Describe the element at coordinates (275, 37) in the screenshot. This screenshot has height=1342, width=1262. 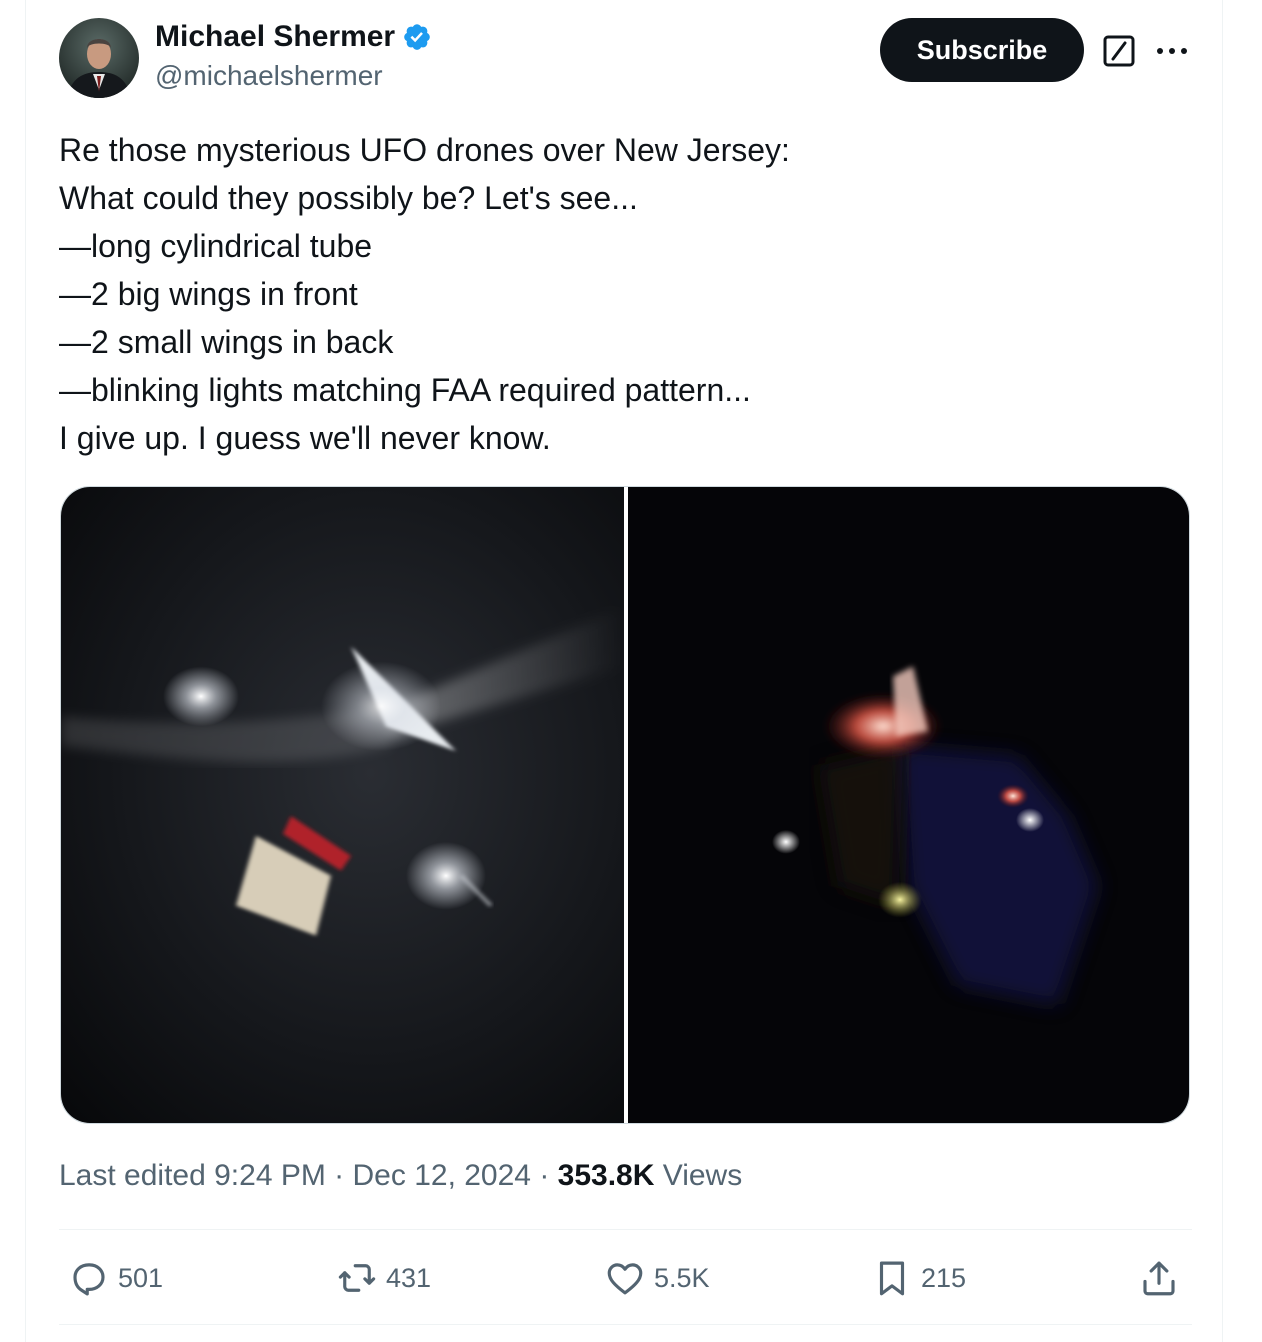
I see `author-name: Michael Shermer` at that location.